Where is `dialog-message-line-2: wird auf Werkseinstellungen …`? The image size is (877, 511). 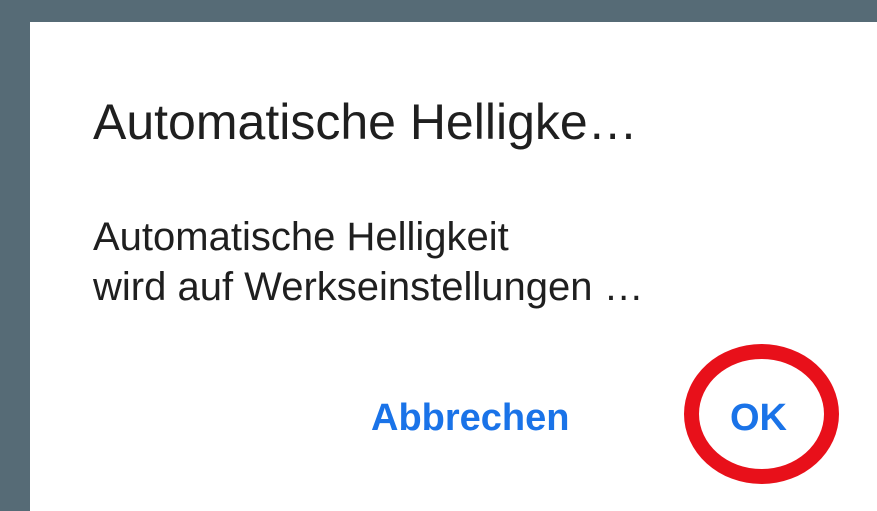
dialog-message-line-2: wird auf Werkseinstellungen … is located at coordinates (368, 287).